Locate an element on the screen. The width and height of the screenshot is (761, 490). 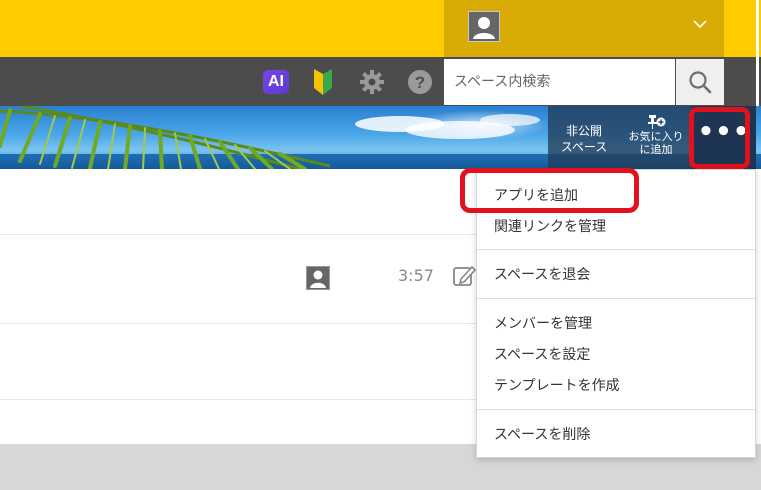
thread-row: 3:57 is located at coordinates (238, 279).